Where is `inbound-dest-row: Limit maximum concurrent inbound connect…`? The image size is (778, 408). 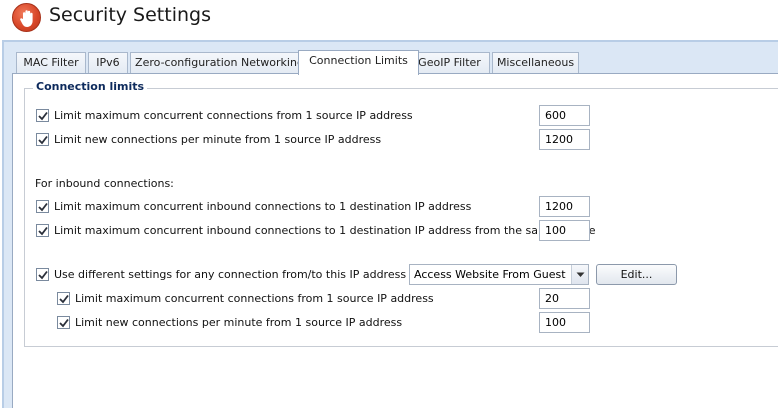 inbound-dest-row: Limit maximum concurrent inbound connect… is located at coordinates (253, 206).